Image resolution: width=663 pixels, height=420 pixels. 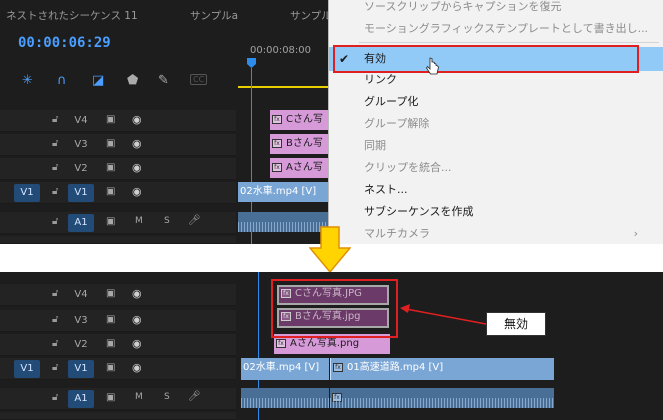 What do you see at coordinates (62, 80) in the screenshot?
I see `magnet-icon: ∩` at bounding box center [62, 80].